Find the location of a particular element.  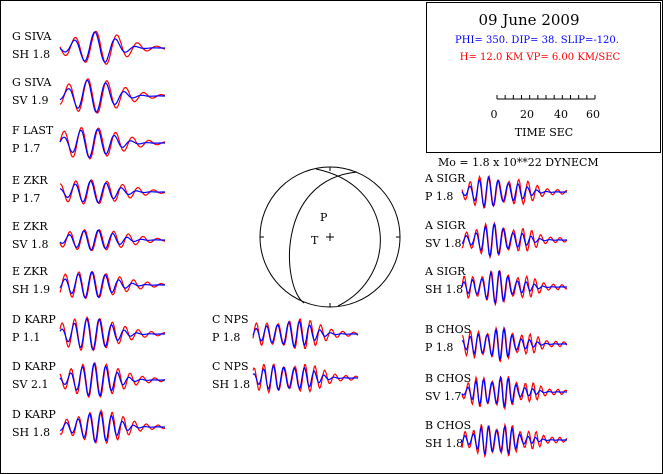

trace-a-sigr-sh: A SIGR SH 1.8 is located at coordinates (496, 286).